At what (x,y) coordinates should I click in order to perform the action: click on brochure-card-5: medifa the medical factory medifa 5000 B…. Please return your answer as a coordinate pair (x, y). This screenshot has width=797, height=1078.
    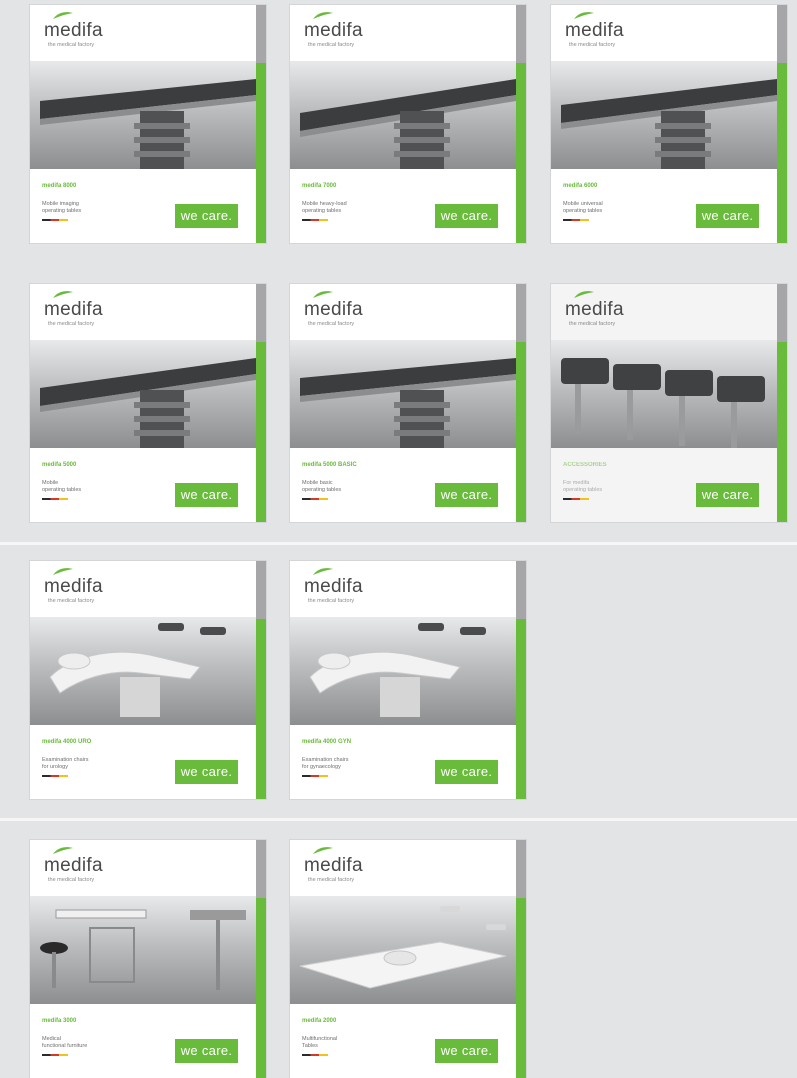
    Looking at the image, I should click on (408, 403).